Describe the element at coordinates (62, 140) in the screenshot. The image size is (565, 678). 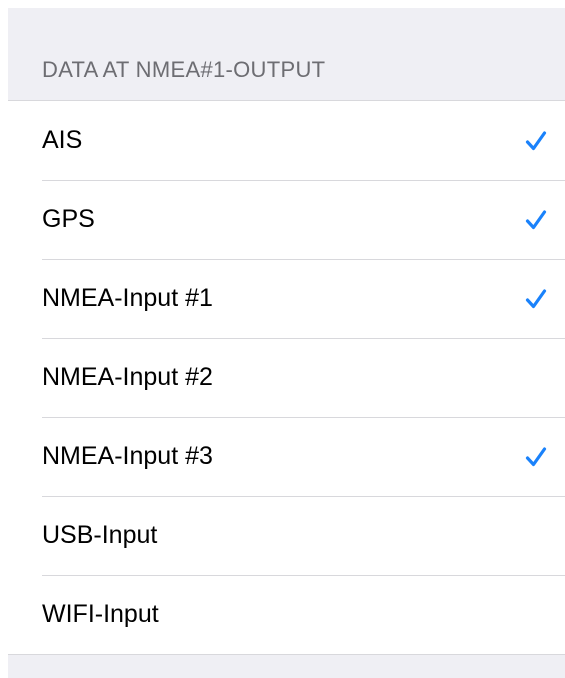
I see `list-item-label: AIS` at that location.